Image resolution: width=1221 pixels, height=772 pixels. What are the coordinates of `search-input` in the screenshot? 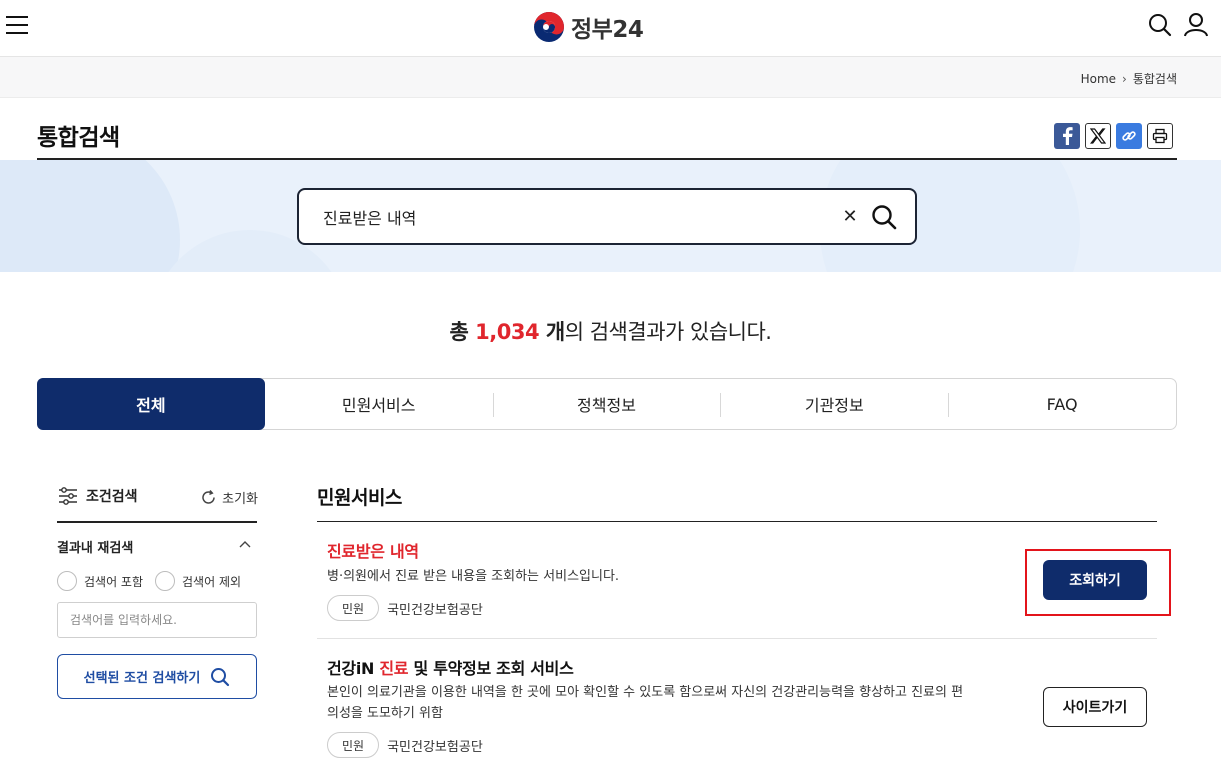 It's located at (563, 217).